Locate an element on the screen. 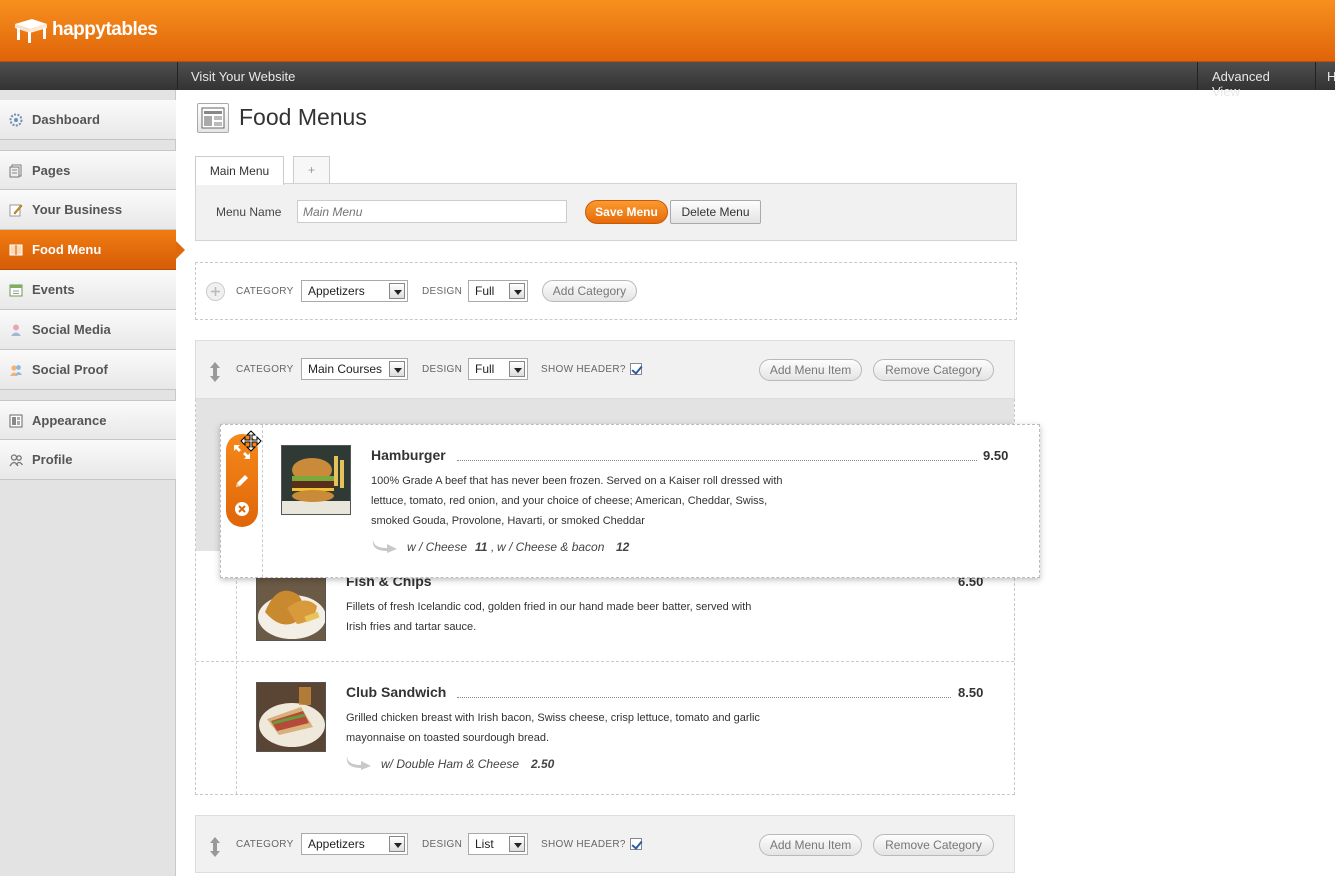 Image resolution: width=1335 pixels, height=876 pixels. help-link: H is located at coordinates (1325, 76).